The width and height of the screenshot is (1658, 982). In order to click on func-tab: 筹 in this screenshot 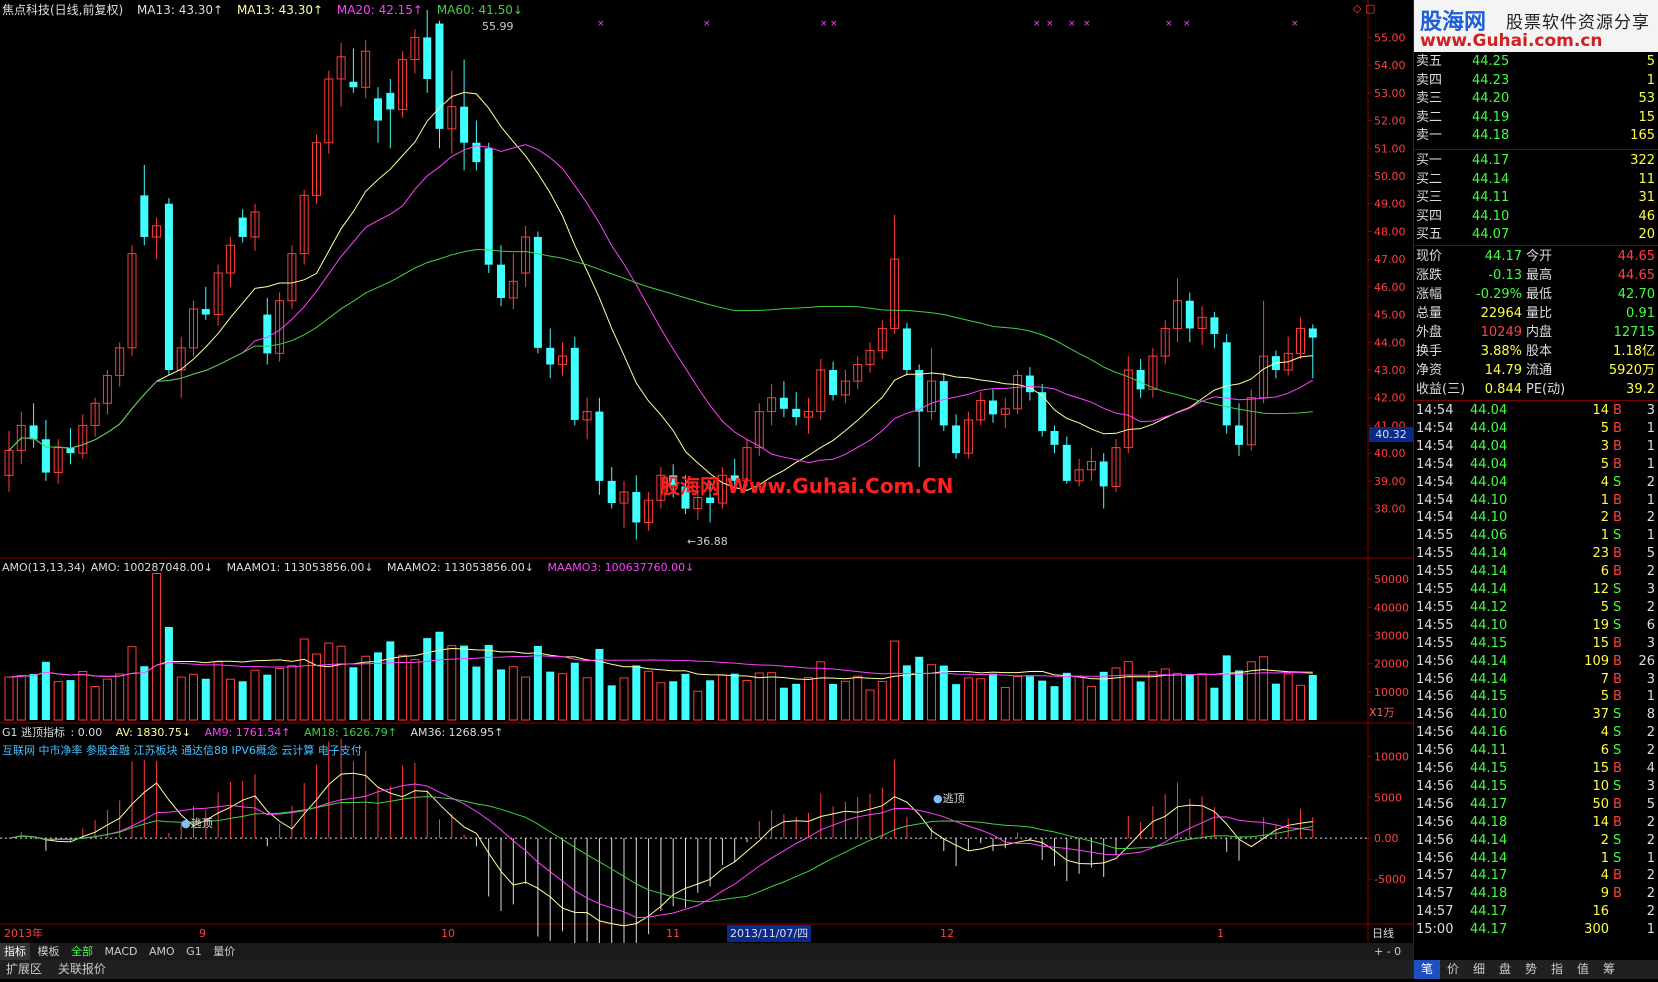, I will do `click(1609, 969)`.